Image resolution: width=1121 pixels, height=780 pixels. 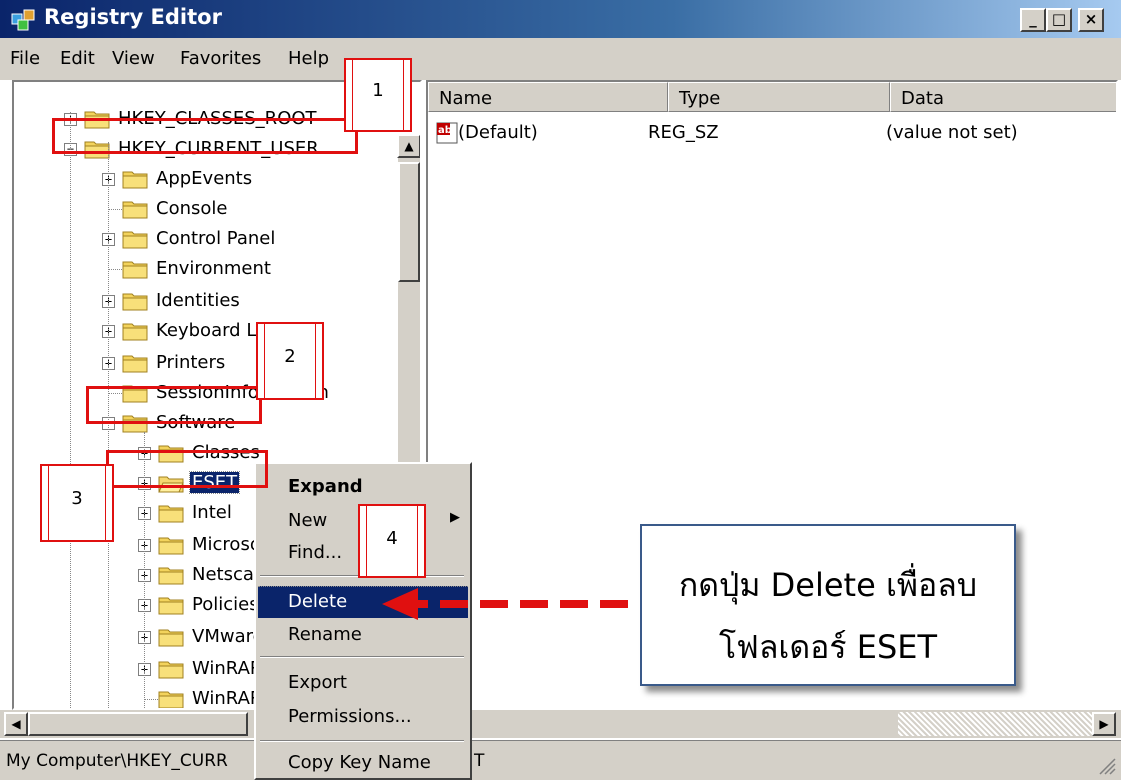 What do you see at coordinates (191, 362) in the screenshot?
I see `tree-node-label: Printers` at bounding box center [191, 362].